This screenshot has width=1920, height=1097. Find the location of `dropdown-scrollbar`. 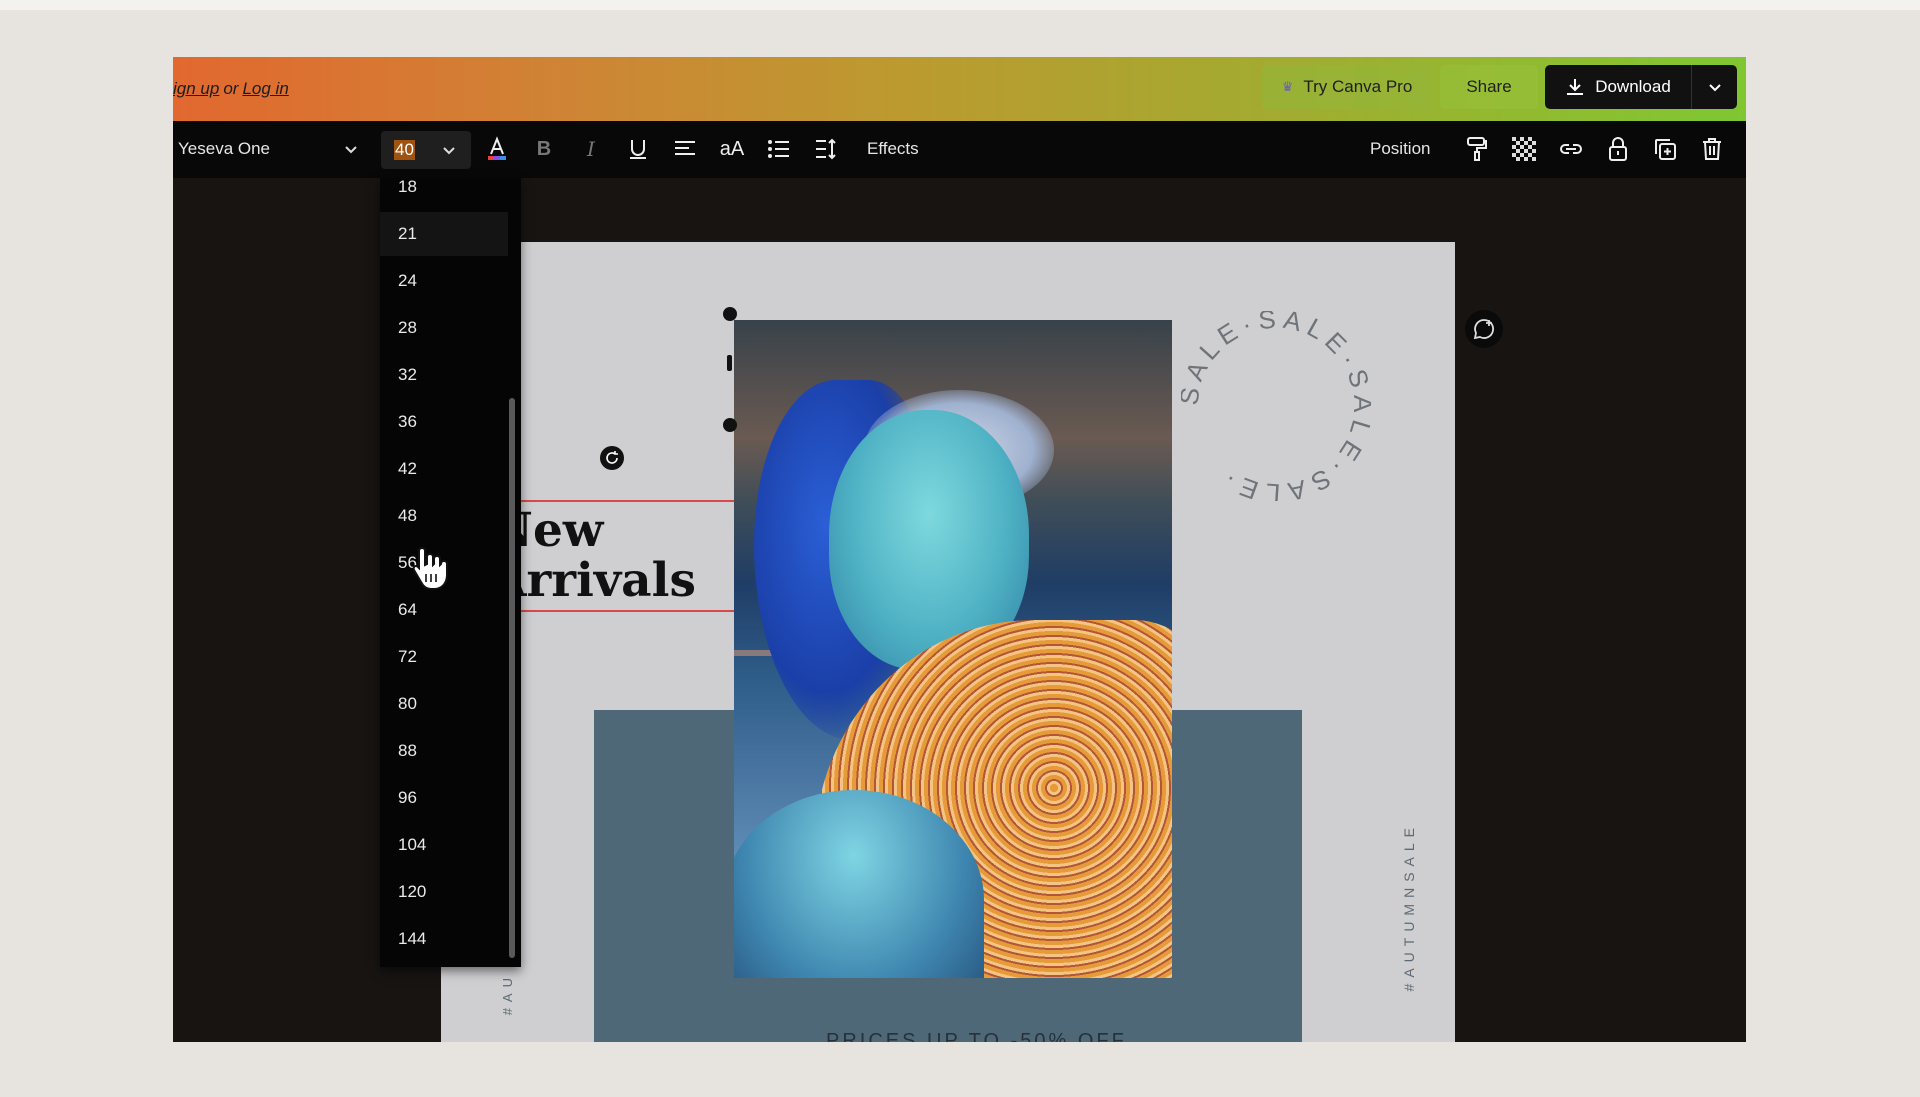

dropdown-scrollbar is located at coordinates (512, 678).